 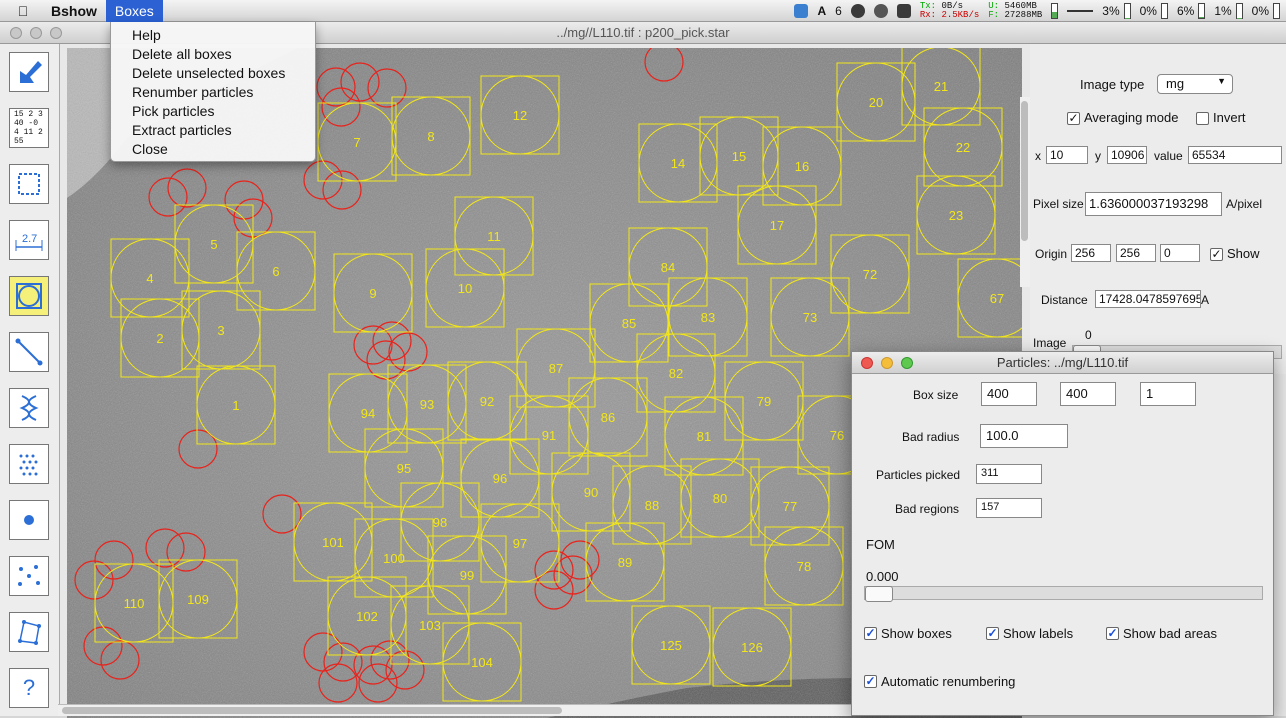 I want to click on cpu-meter-5: 0%, so click(x=1266, y=11).